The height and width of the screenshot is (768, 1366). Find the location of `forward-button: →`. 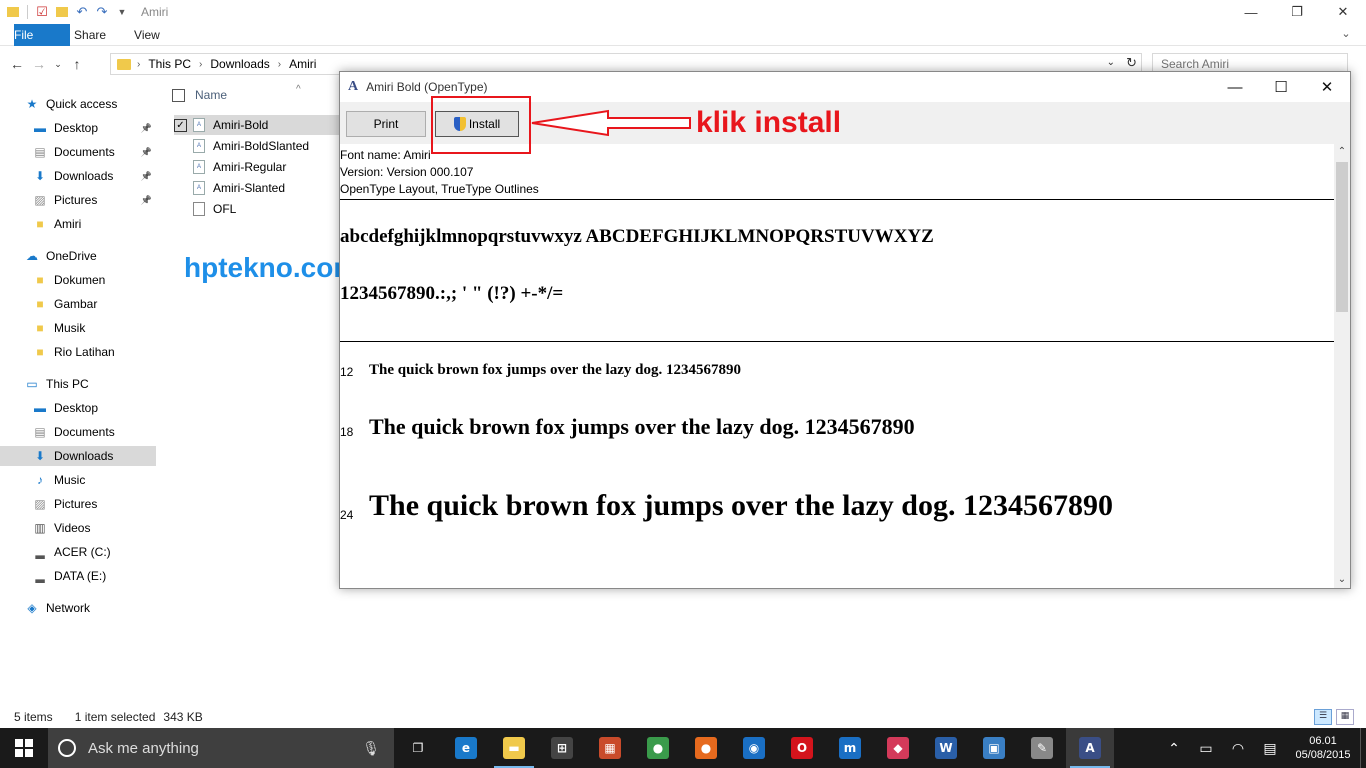

forward-button: → is located at coordinates (39, 64).